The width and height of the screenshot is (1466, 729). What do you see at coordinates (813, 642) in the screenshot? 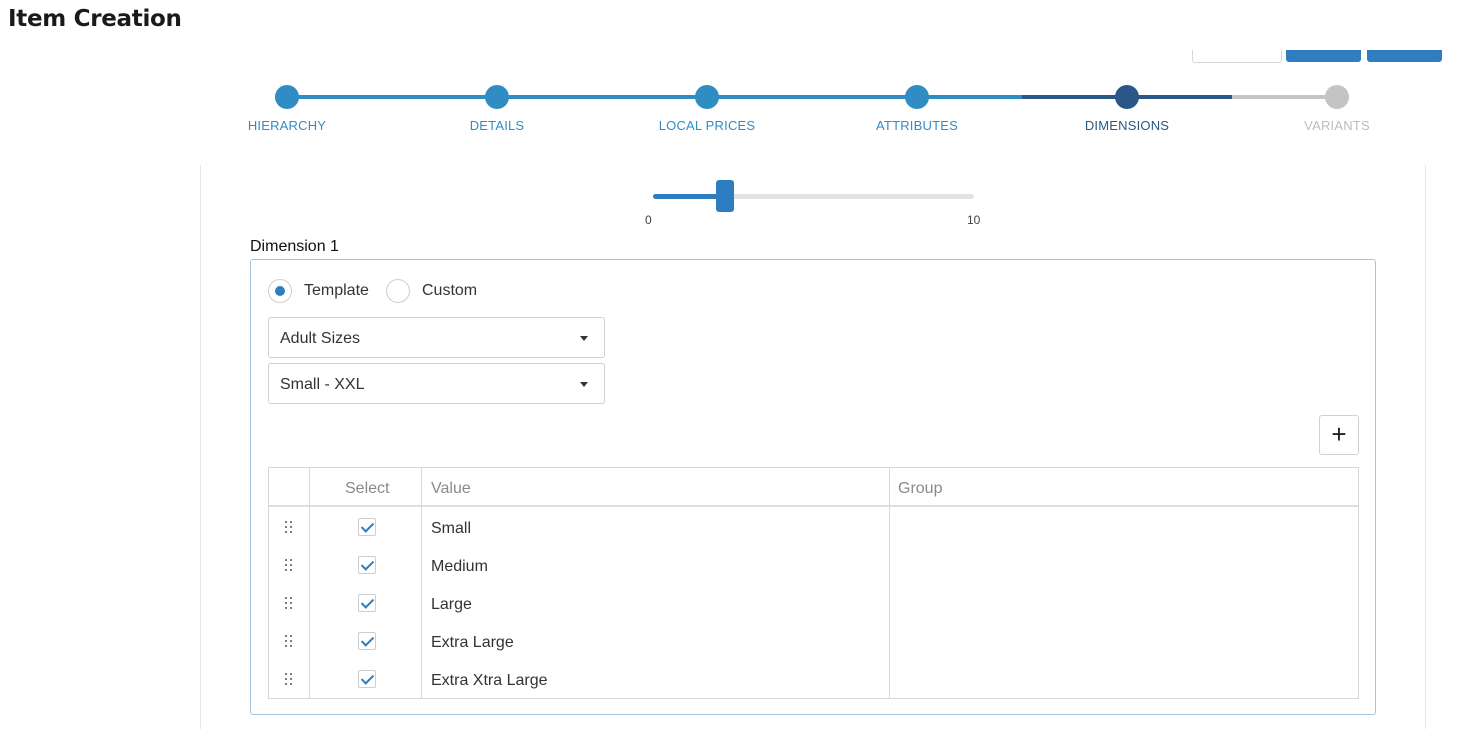
I see `table-row: Extra Large` at bounding box center [813, 642].